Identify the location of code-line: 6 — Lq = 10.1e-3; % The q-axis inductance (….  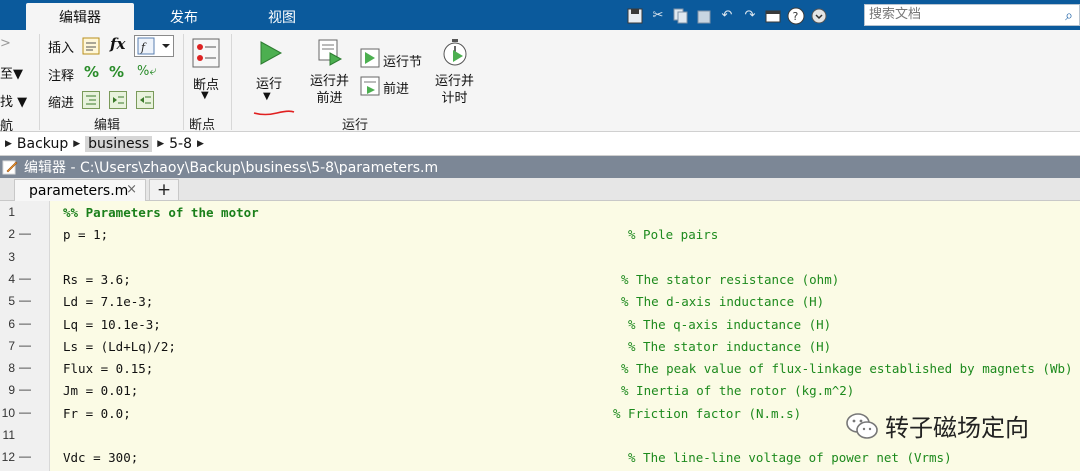
(540, 324).